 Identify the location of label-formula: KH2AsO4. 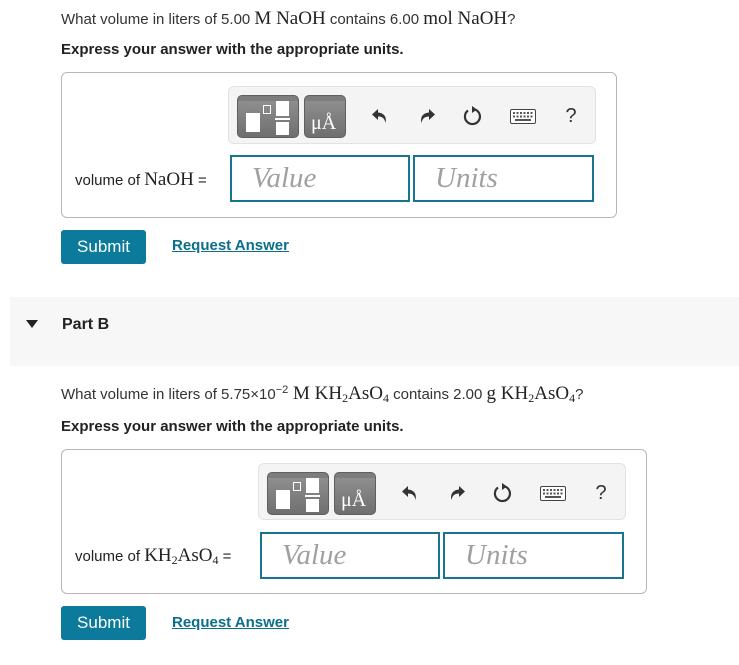
(181, 556).